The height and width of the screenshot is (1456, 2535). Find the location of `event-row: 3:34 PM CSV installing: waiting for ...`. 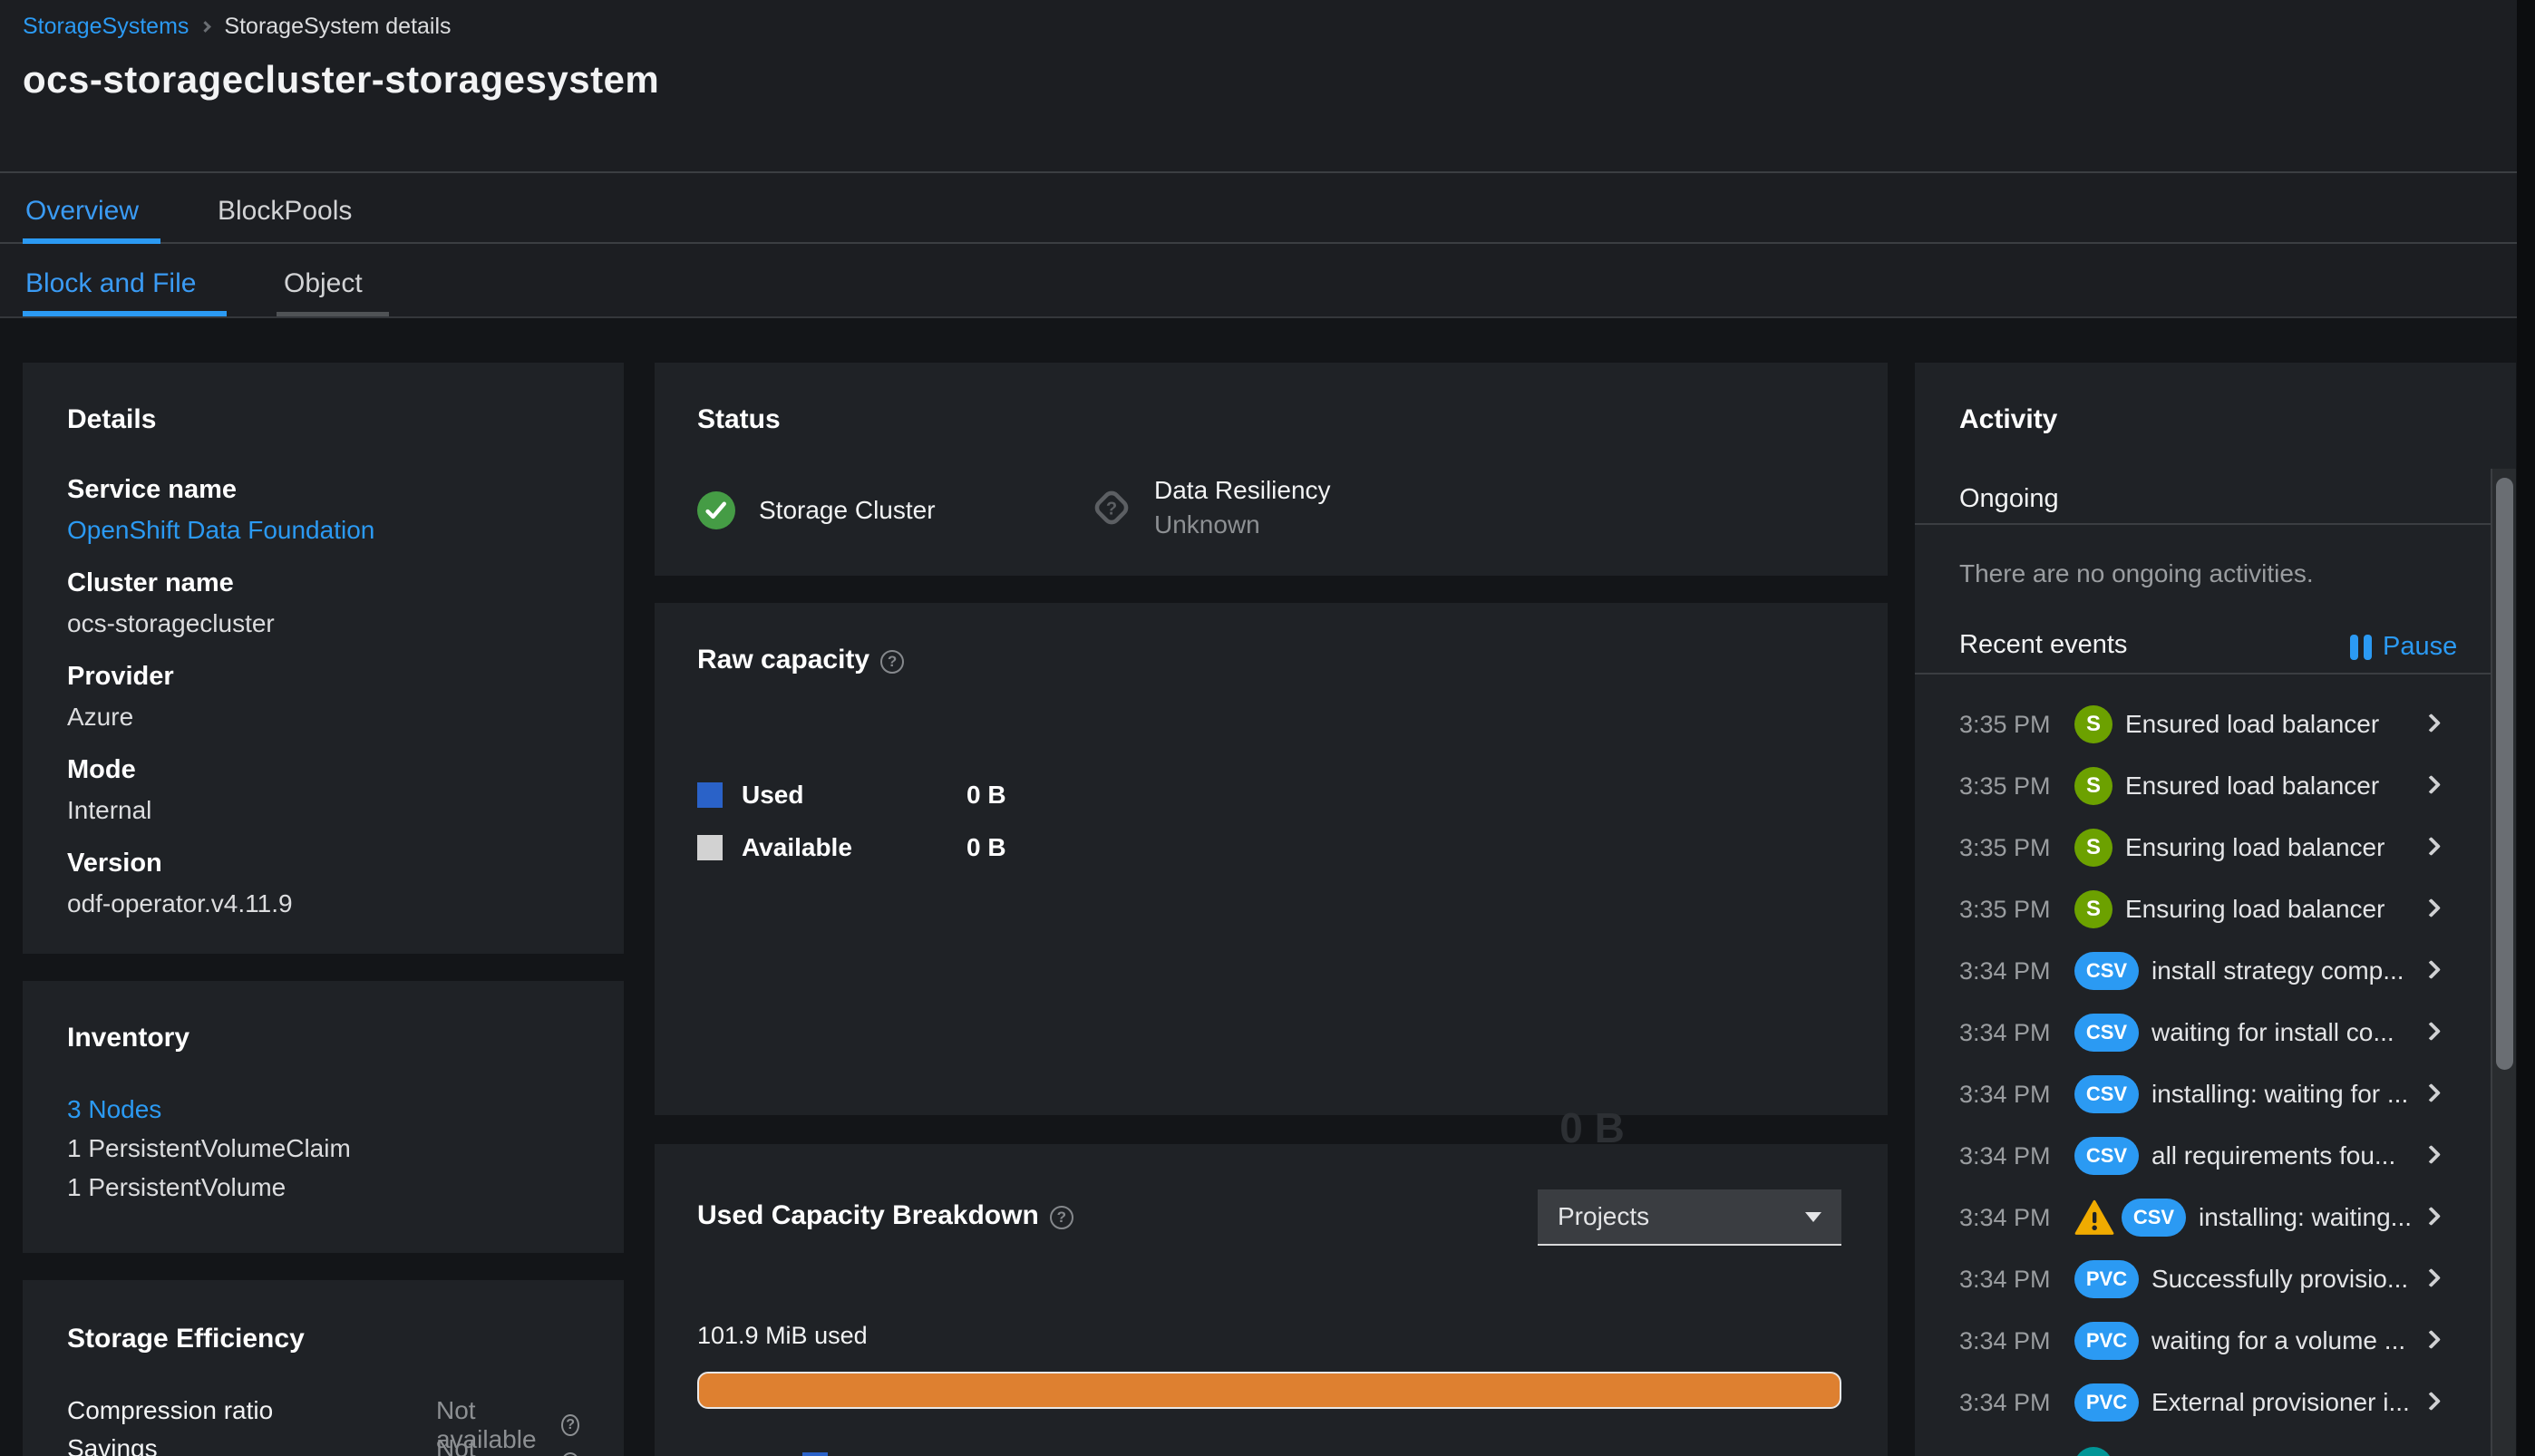

event-row: 3:34 PM CSV installing: waiting for ... is located at coordinates (2203, 1094).